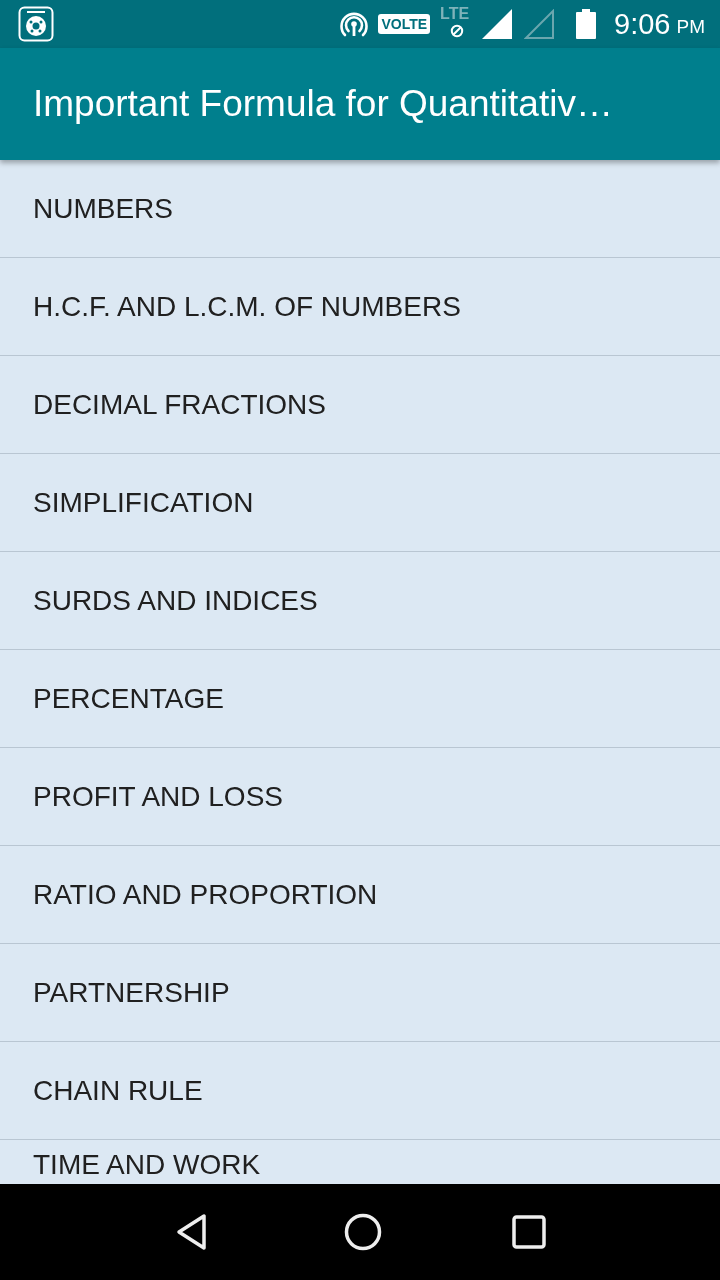 This screenshot has height=1280, width=720. Describe the element at coordinates (360, 307) in the screenshot. I see `topic-item: H.C.F. AND L.C.M. OF NUMBERS` at that location.